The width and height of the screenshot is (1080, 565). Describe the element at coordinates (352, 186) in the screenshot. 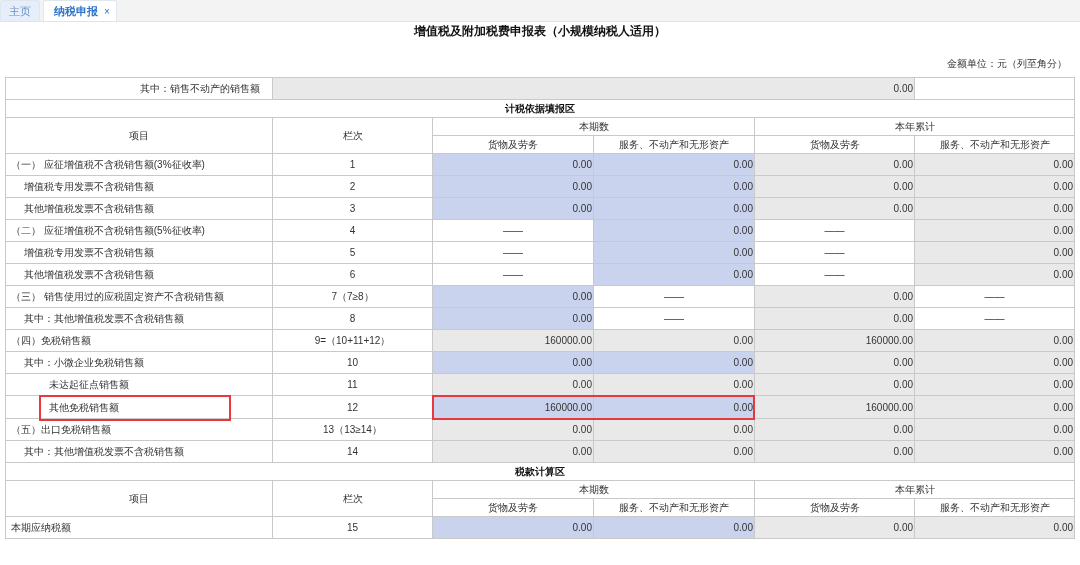

I see `line-number: 2` at that location.